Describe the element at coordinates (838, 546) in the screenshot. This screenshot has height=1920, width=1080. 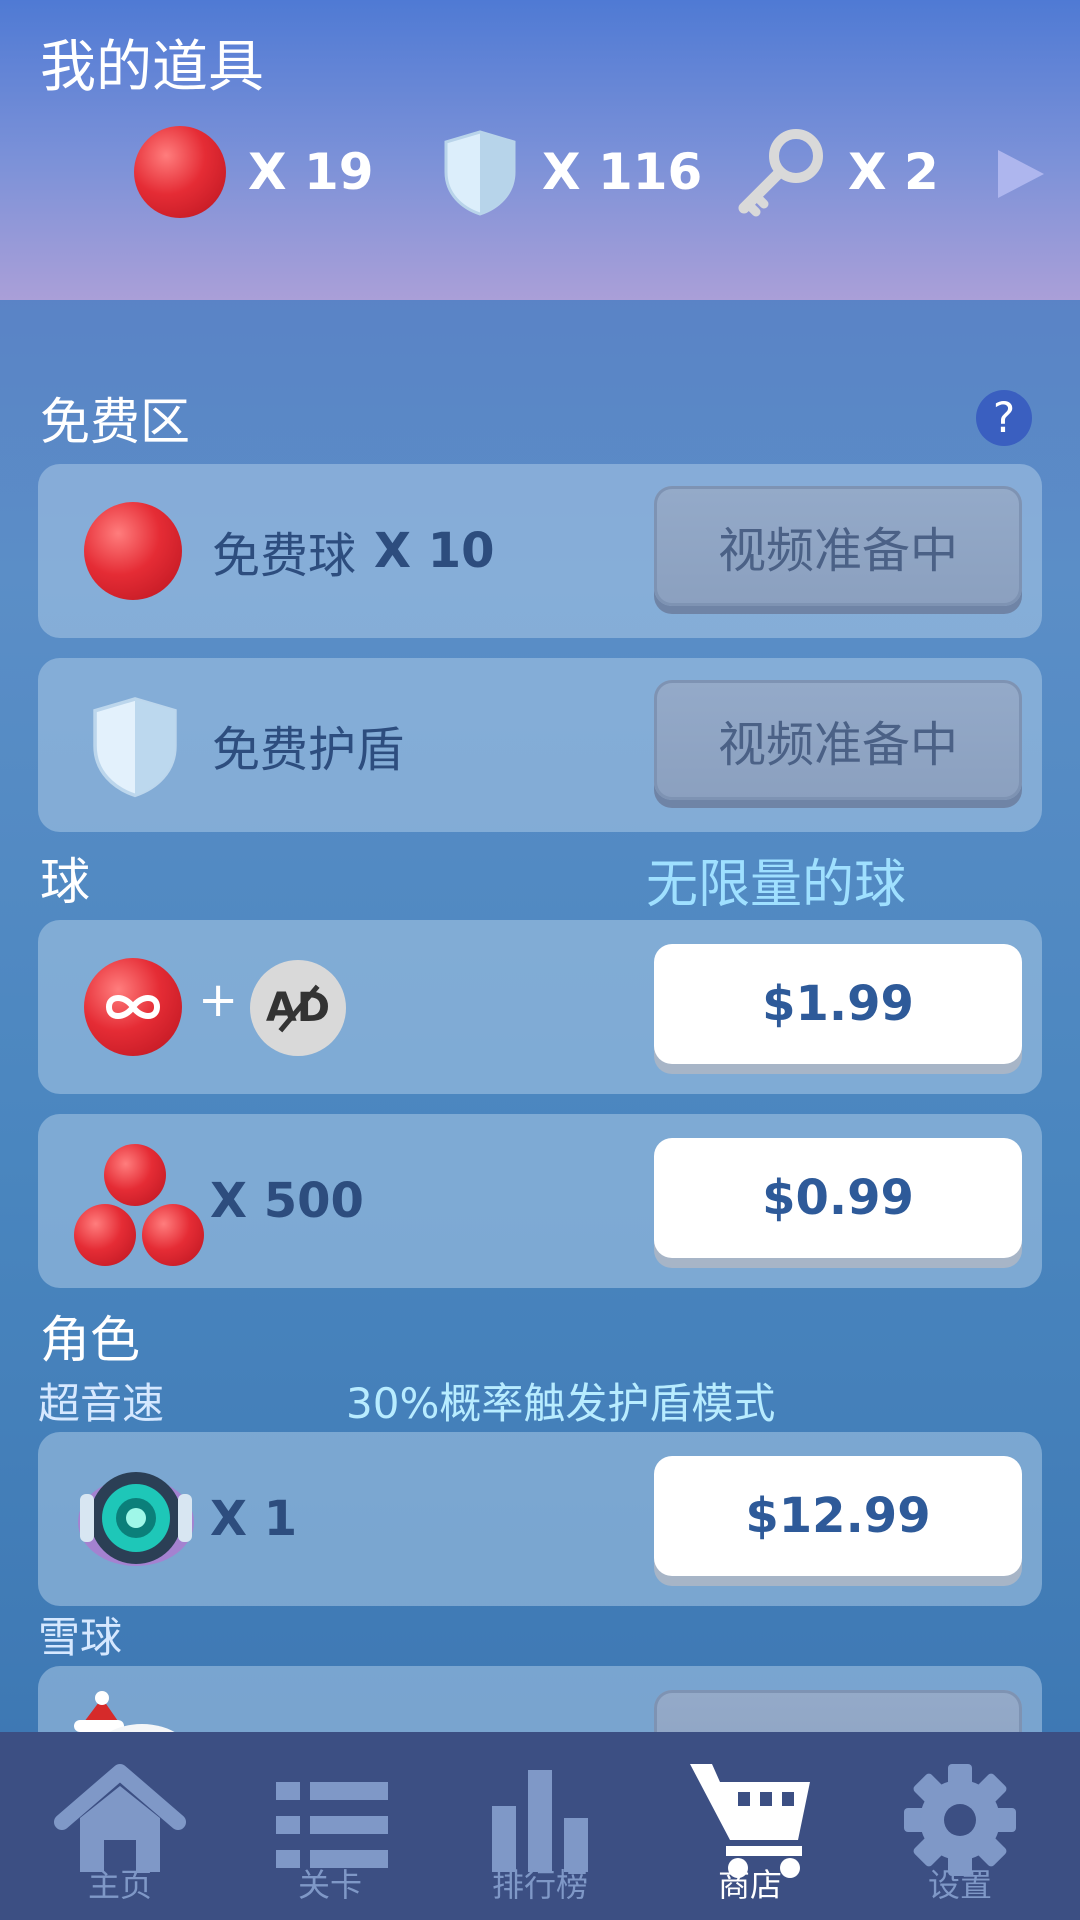
I see `free-ball-video-button: 视频准备中` at that location.